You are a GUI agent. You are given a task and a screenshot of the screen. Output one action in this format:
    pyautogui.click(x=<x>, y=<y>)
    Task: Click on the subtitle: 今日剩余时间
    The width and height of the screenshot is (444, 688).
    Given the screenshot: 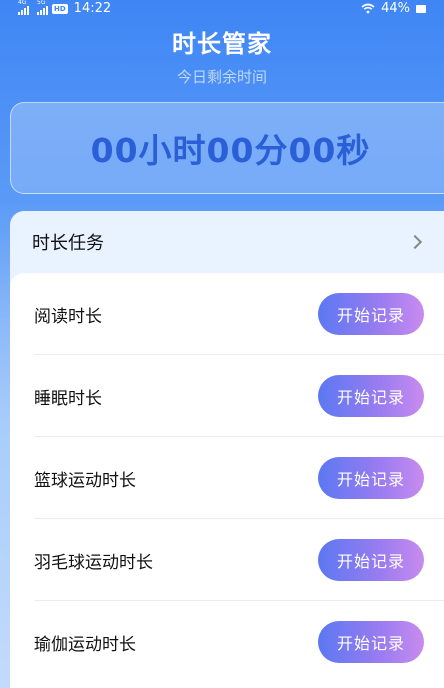 What is the action you would take?
    pyautogui.click(x=221, y=77)
    